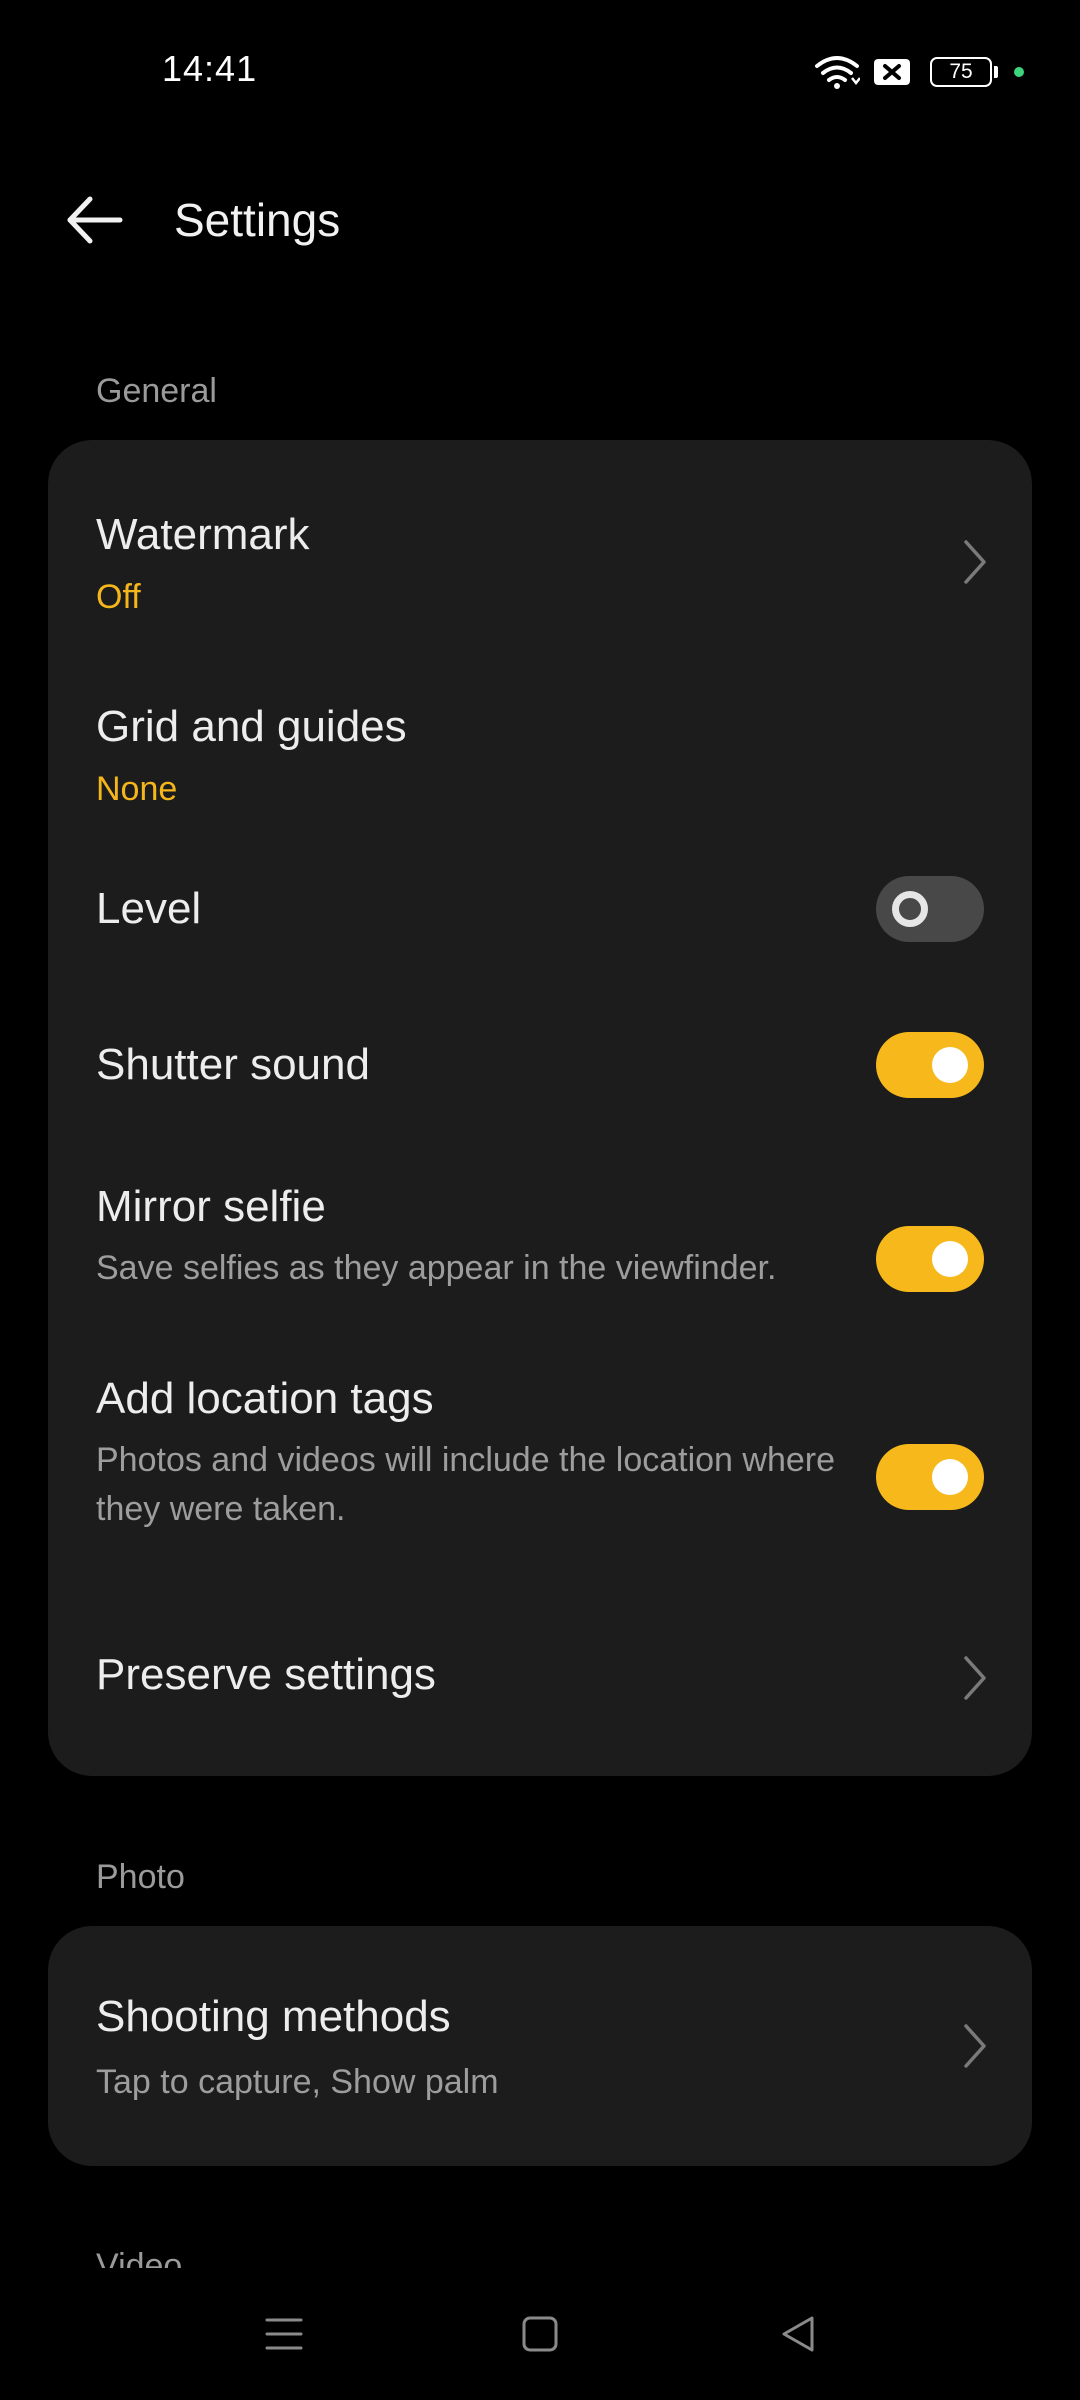 The width and height of the screenshot is (1080, 2400). What do you see at coordinates (156, 391) in the screenshot?
I see `section-label-general: General` at bounding box center [156, 391].